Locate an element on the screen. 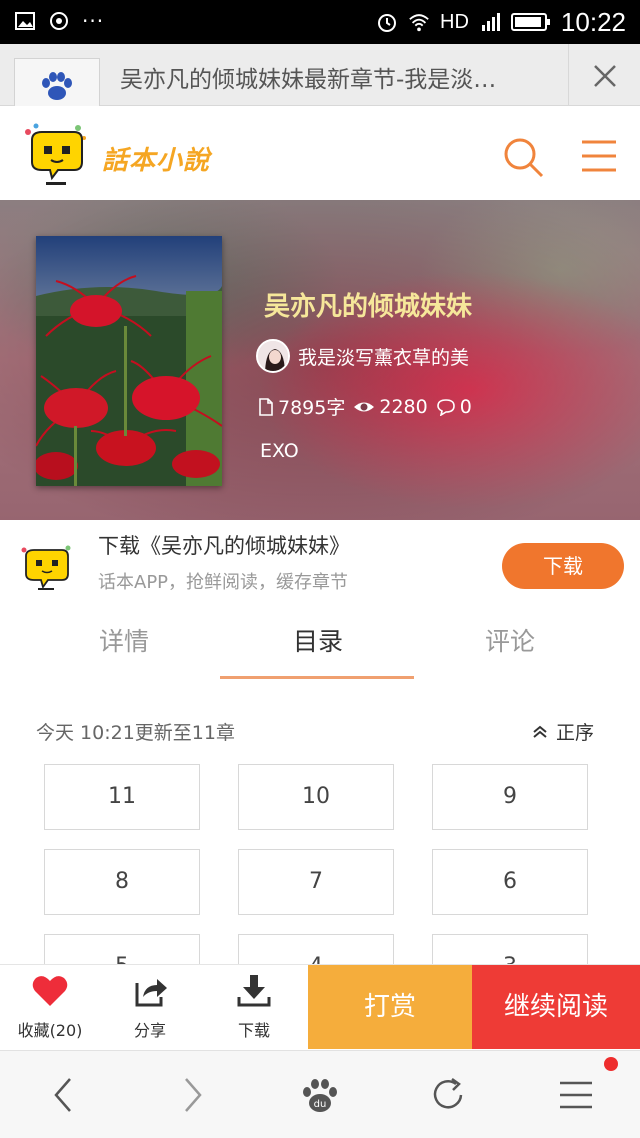 The height and width of the screenshot is (1138, 640). browser-nav-bar: du is located at coordinates (320, 1094).